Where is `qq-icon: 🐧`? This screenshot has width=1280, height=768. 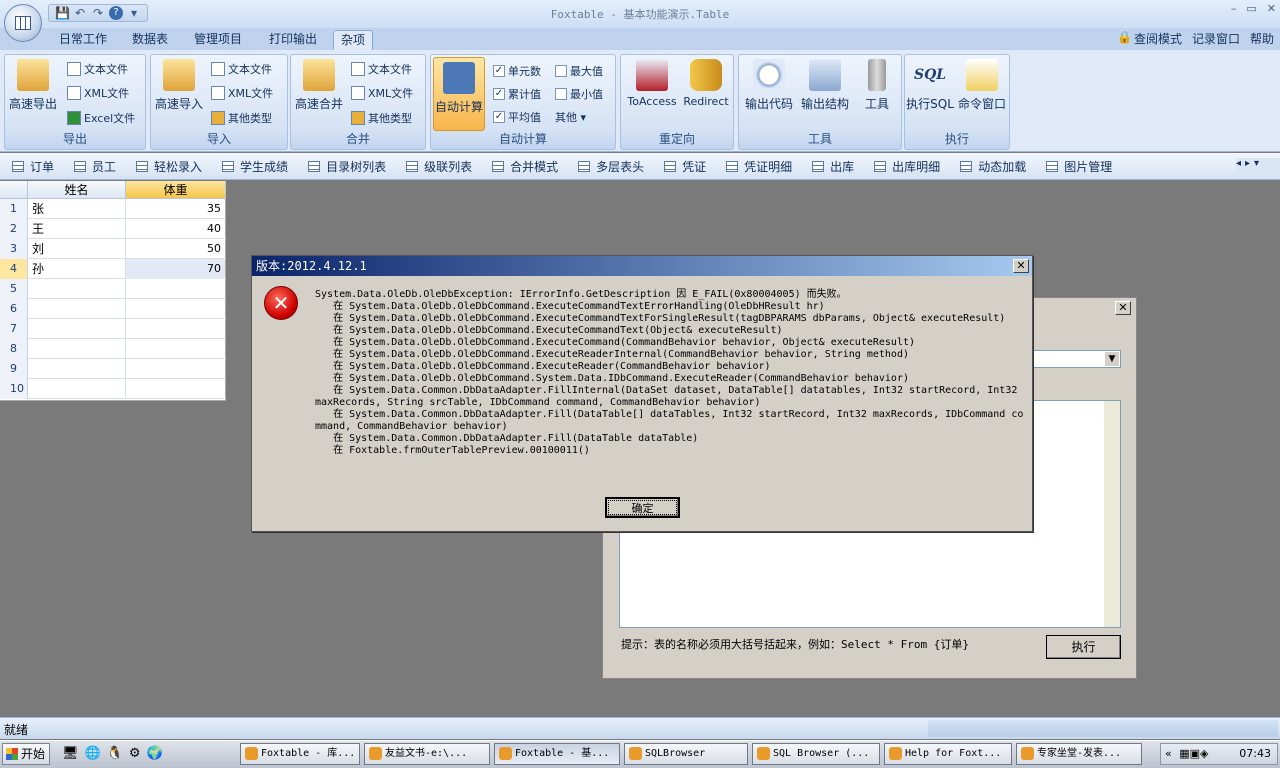
qq-icon: 🐧 is located at coordinates (115, 753).